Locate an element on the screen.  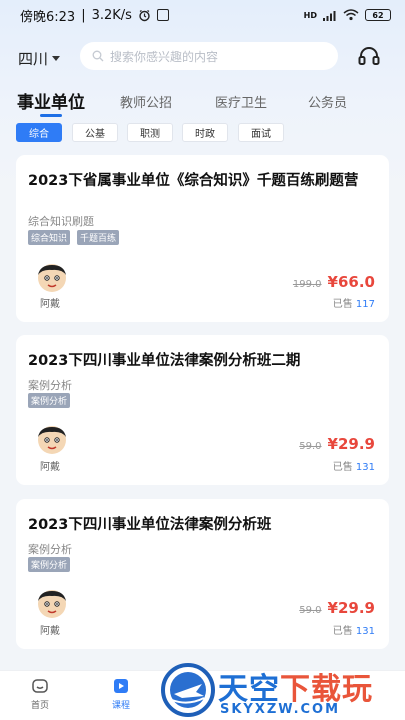
region-selector: 四川 is located at coordinates (39, 58).